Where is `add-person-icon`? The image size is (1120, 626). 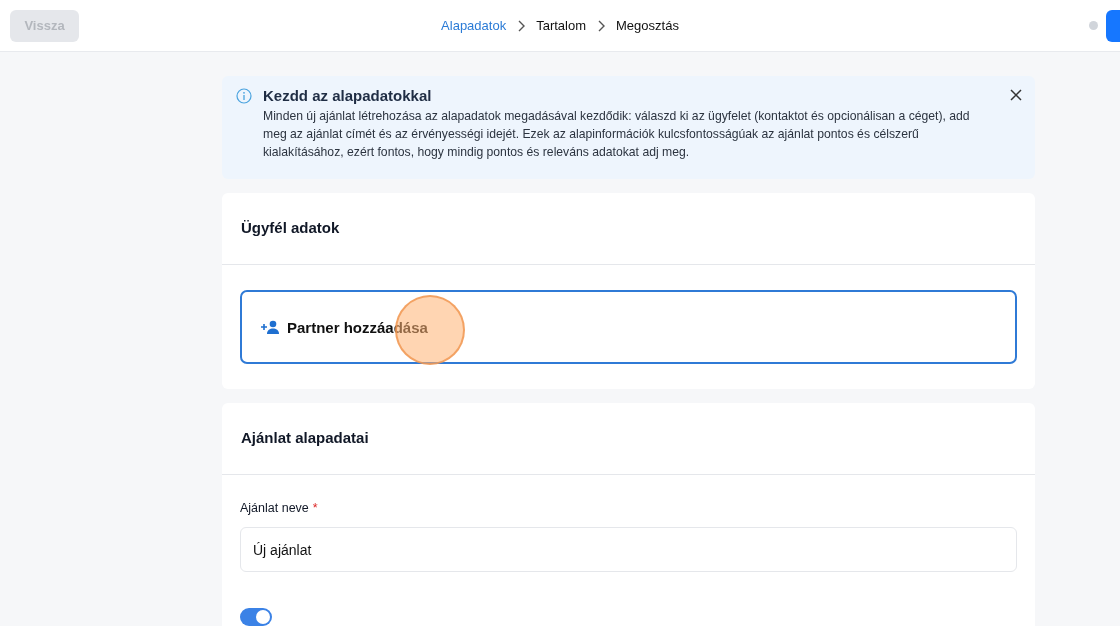
add-person-icon is located at coordinates (270, 327).